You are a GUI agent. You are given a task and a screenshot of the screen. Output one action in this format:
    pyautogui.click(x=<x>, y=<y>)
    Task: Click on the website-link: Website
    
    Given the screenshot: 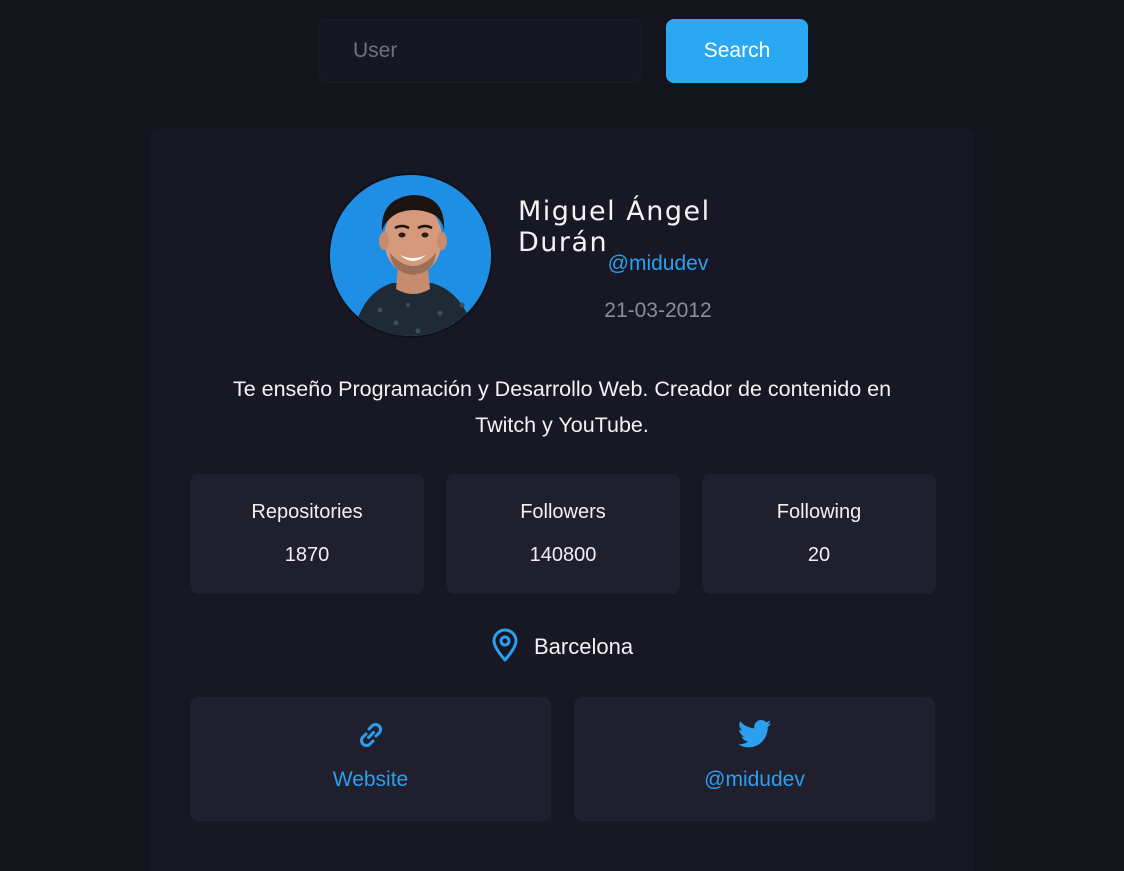 What is the action you would take?
    pyautogui.click(x=370, y=759)
    